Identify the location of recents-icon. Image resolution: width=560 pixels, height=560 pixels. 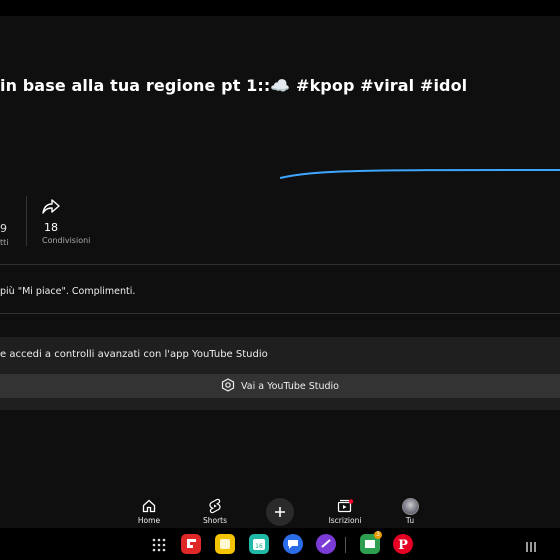
(531, 547).